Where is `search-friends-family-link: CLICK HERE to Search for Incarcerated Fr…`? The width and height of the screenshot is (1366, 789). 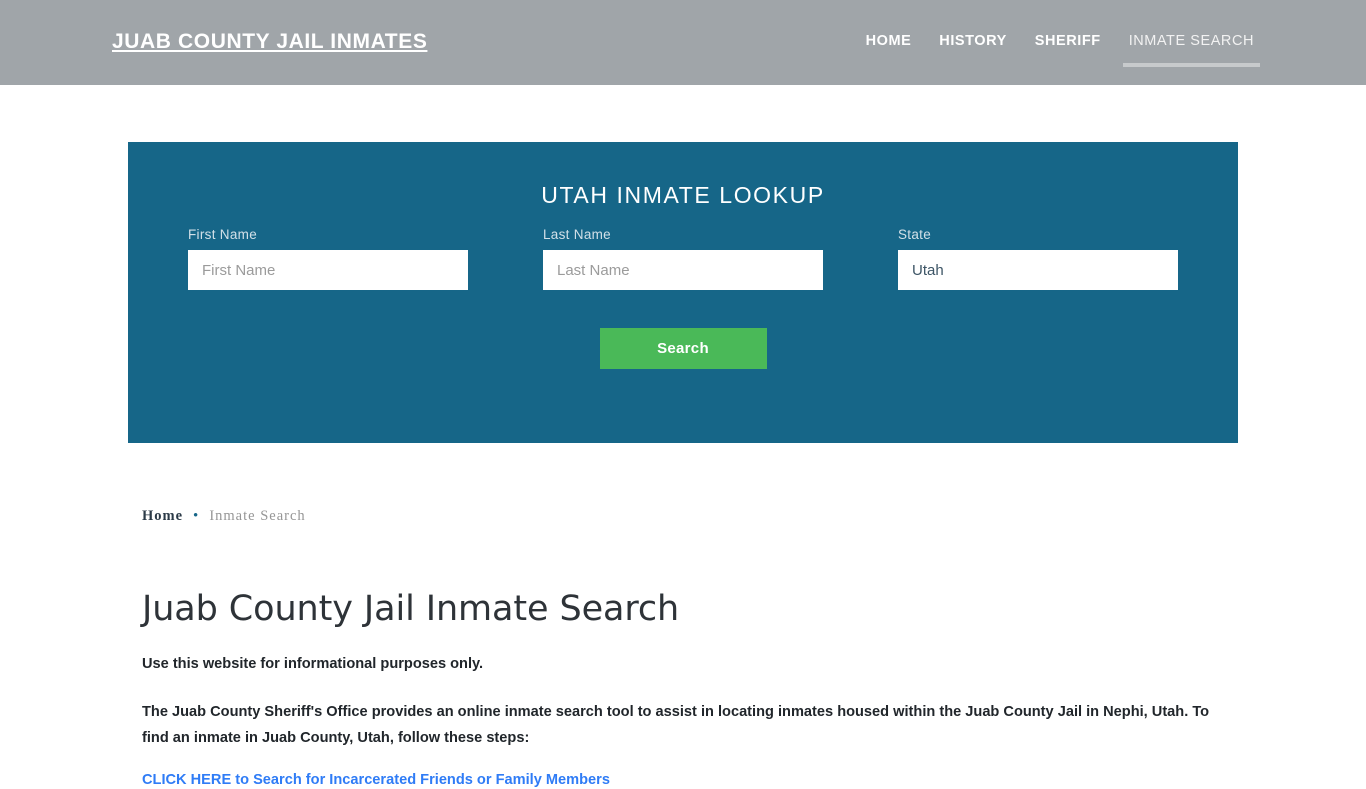
search-friends-family-link: CLICK HERE to Search for Incarcerated Fr… is located at coordinates (376, 780).